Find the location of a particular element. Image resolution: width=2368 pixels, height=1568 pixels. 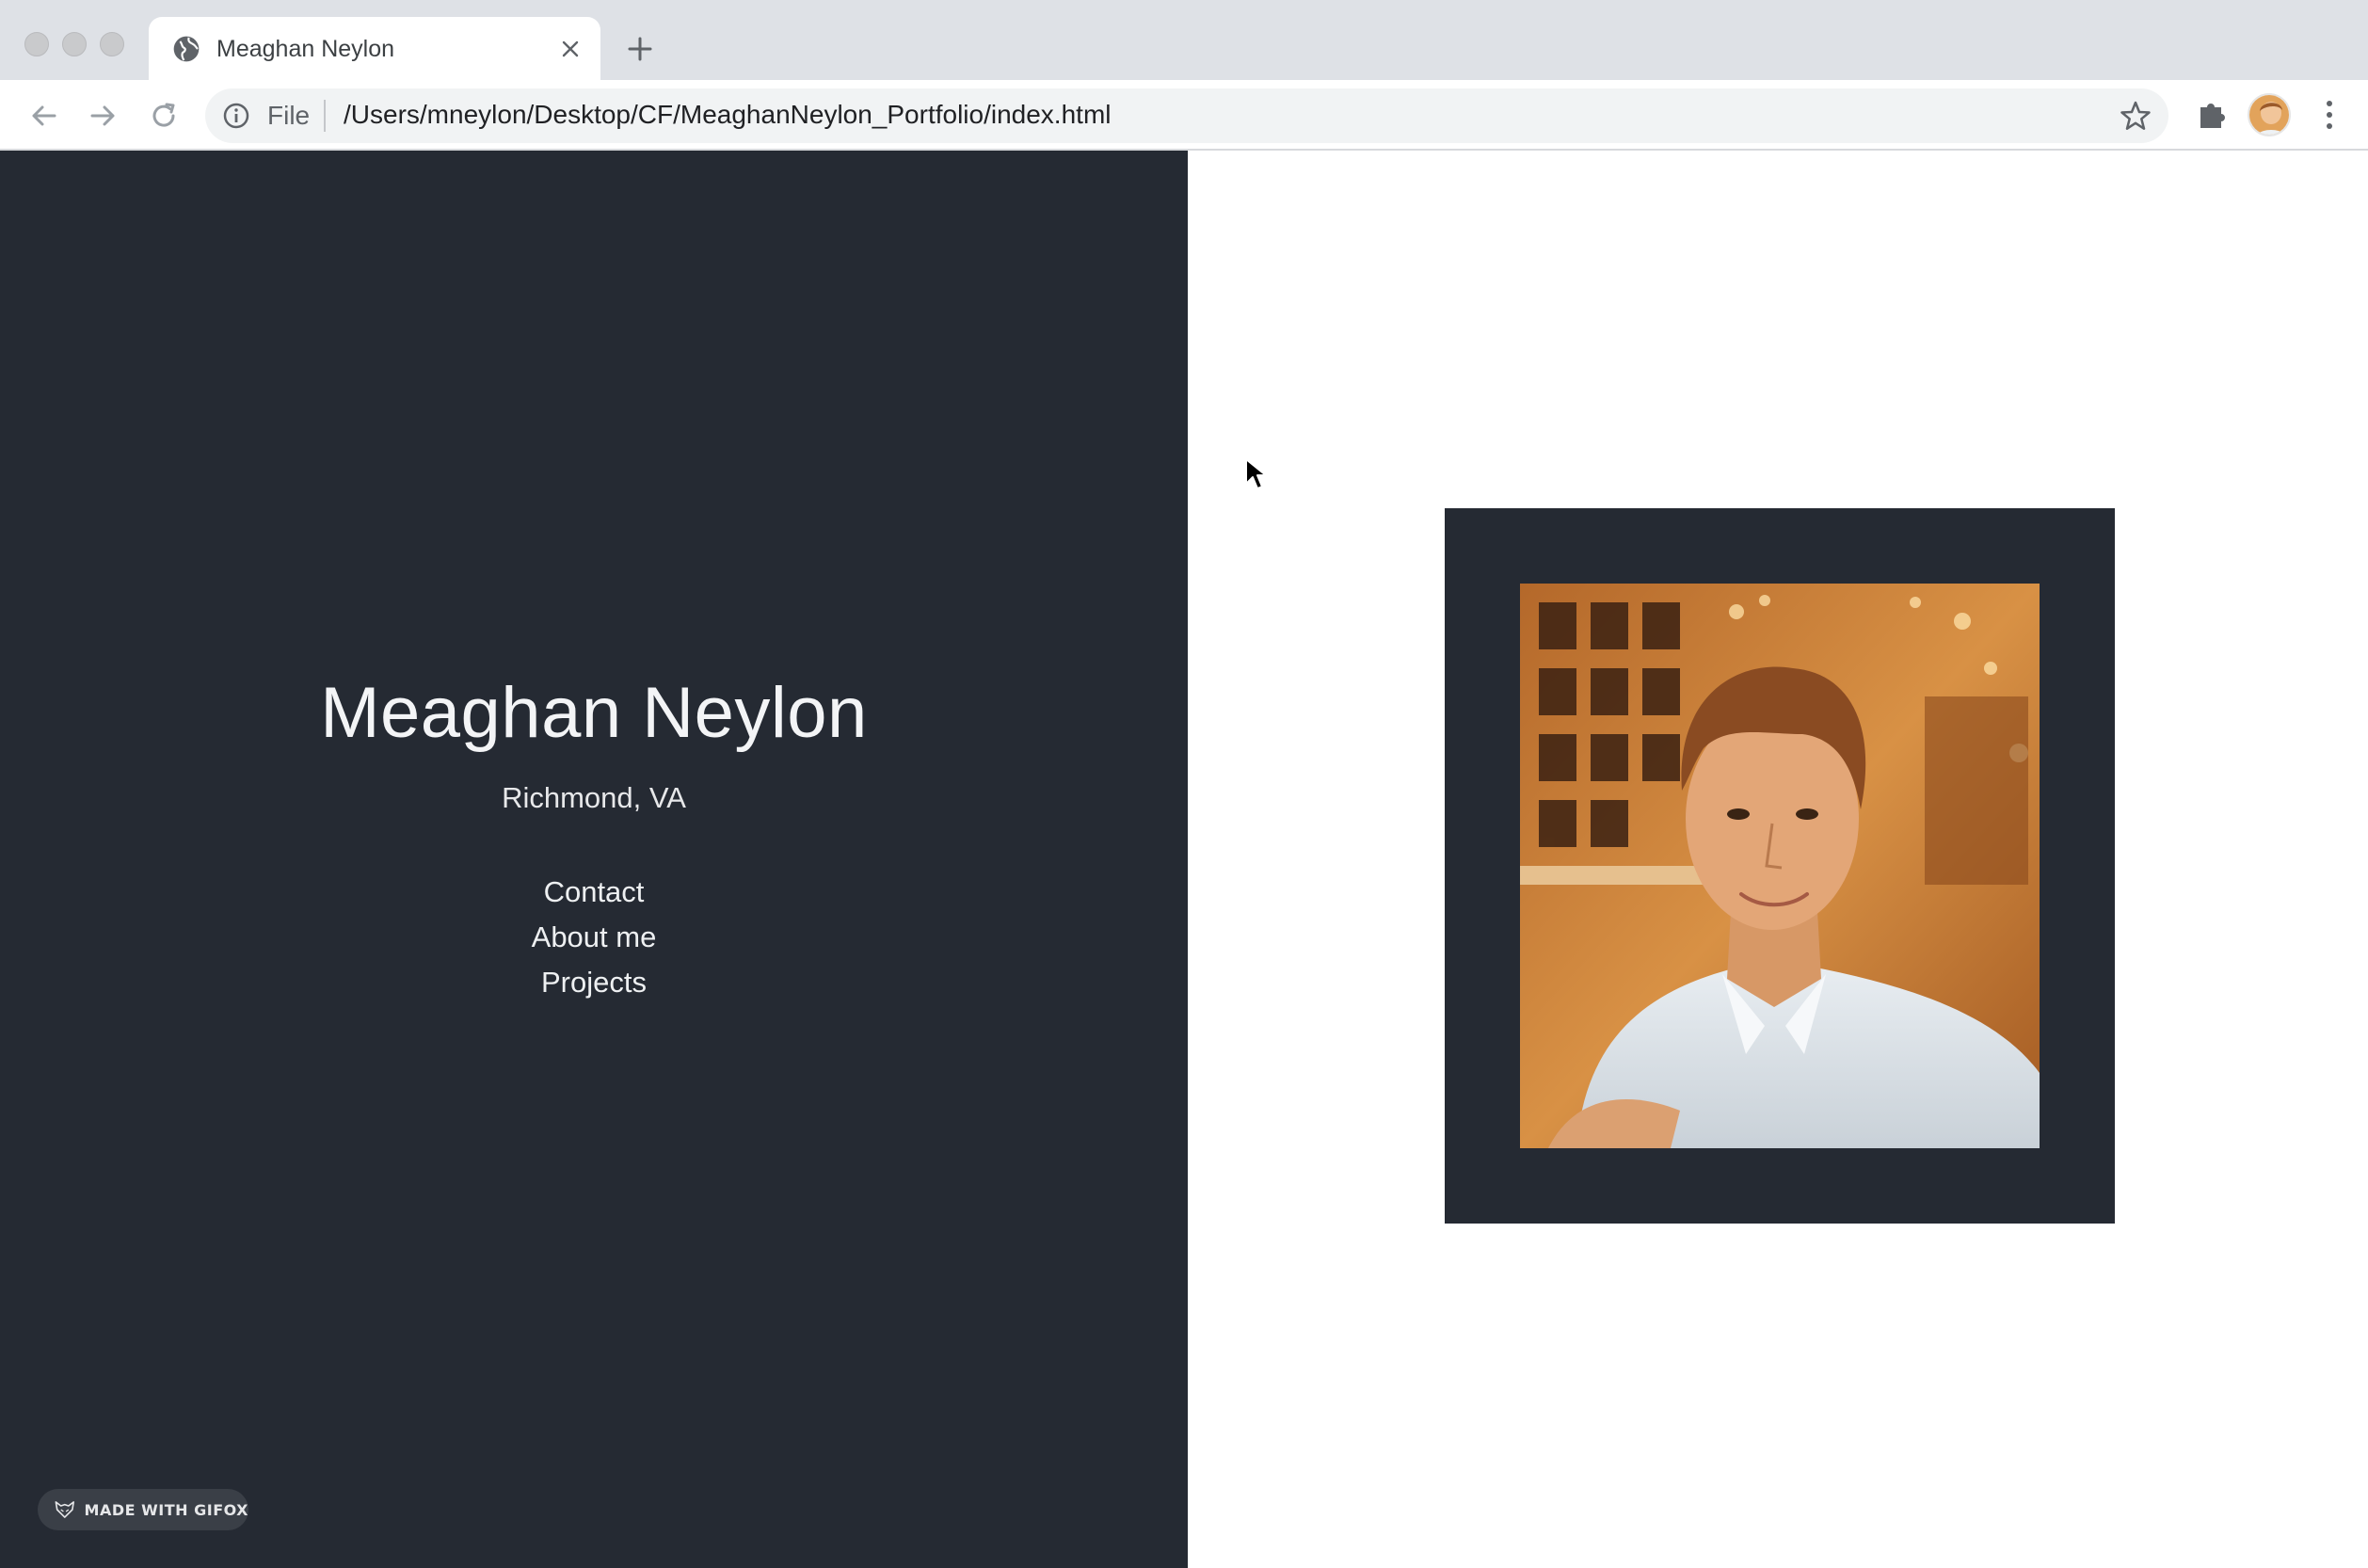

plus-icon is located at coordinates (640, 49).